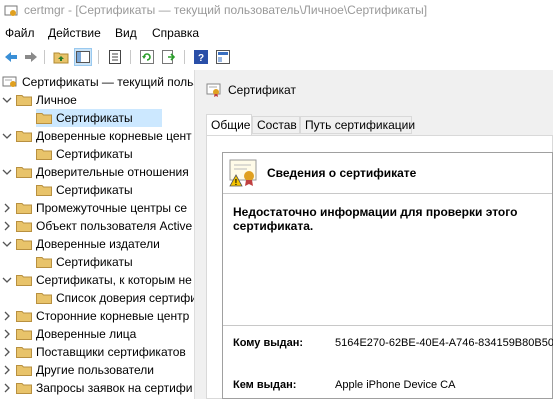  I want to click on forward-icon, so click(31, 57).